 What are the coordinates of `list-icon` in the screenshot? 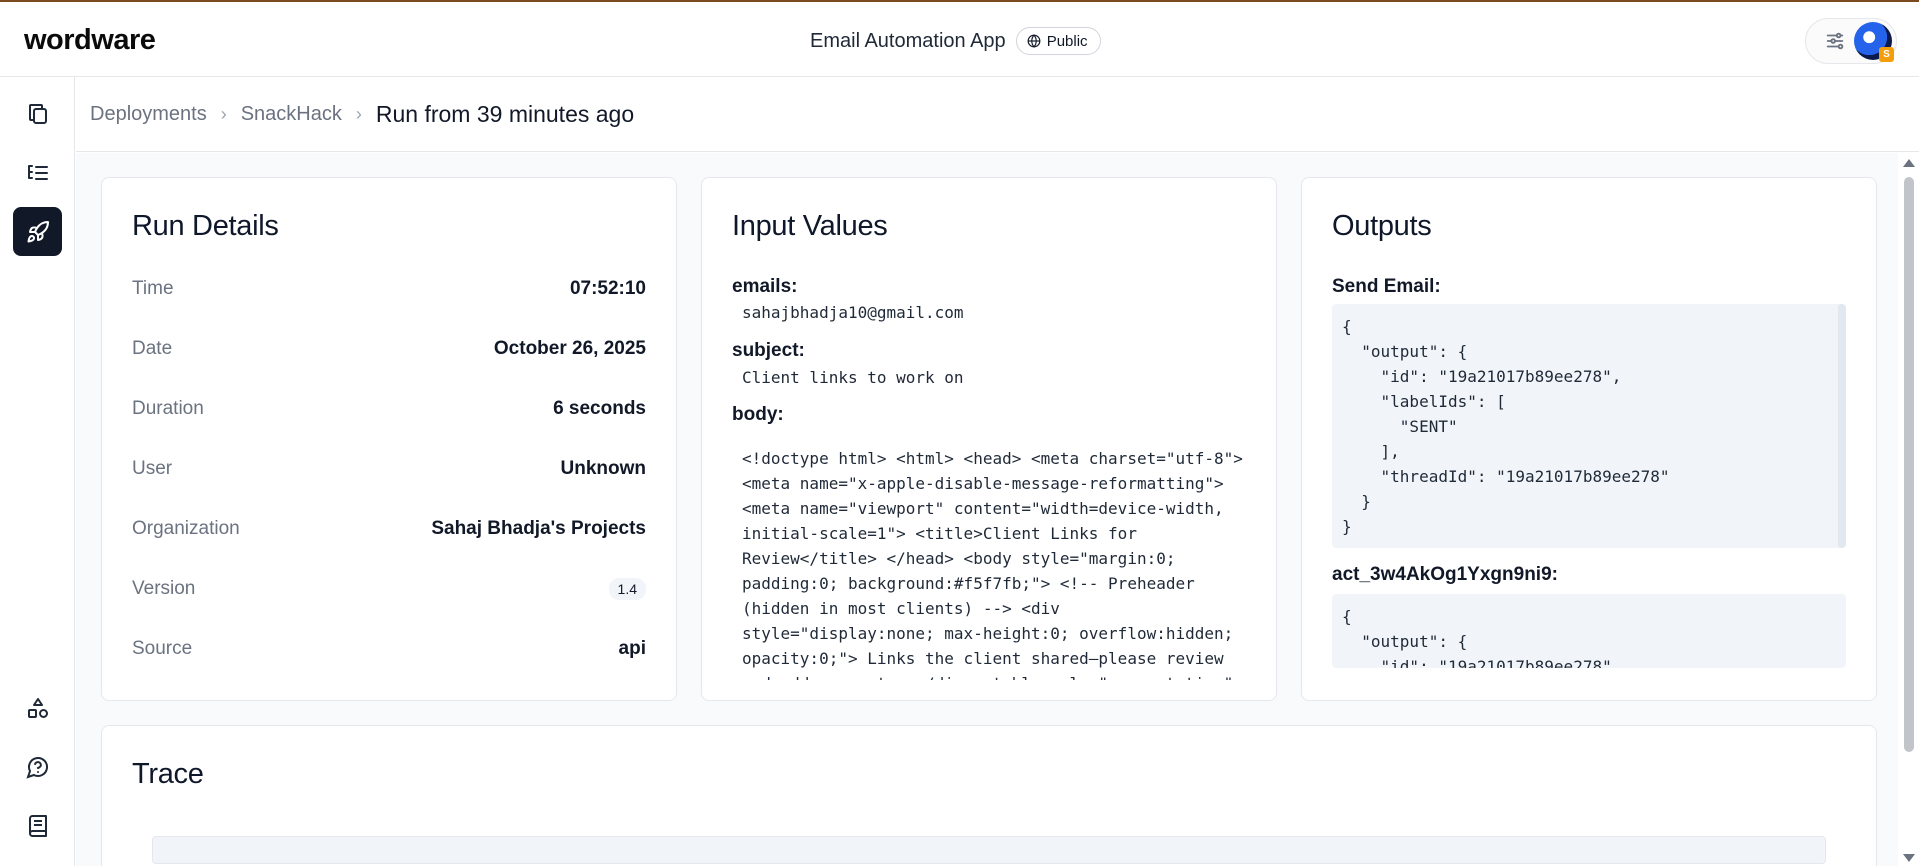 It's located at (37, 172).